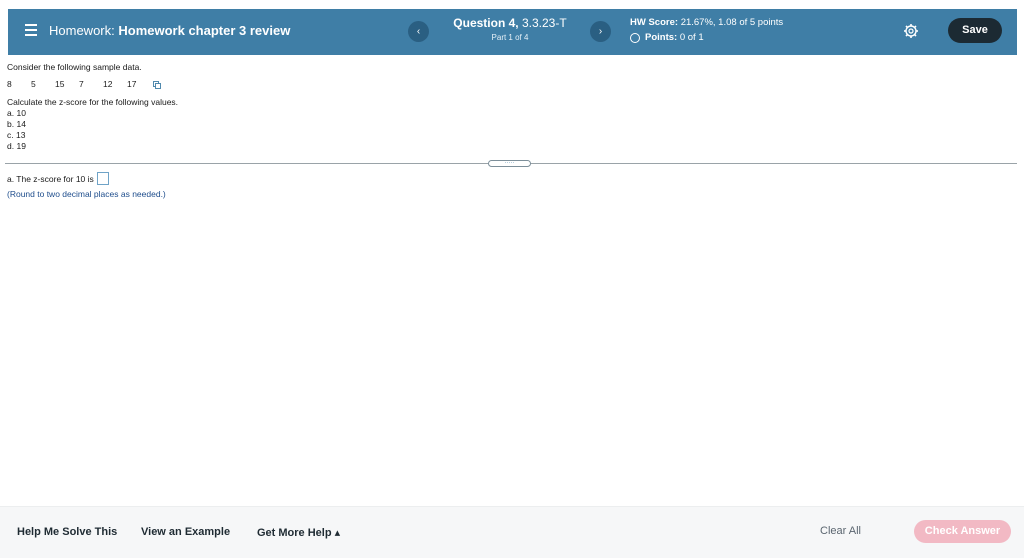  Describe the element at coordinates (185, 532) in the screenshot. I see `view-example-button: View an Example` at that location.